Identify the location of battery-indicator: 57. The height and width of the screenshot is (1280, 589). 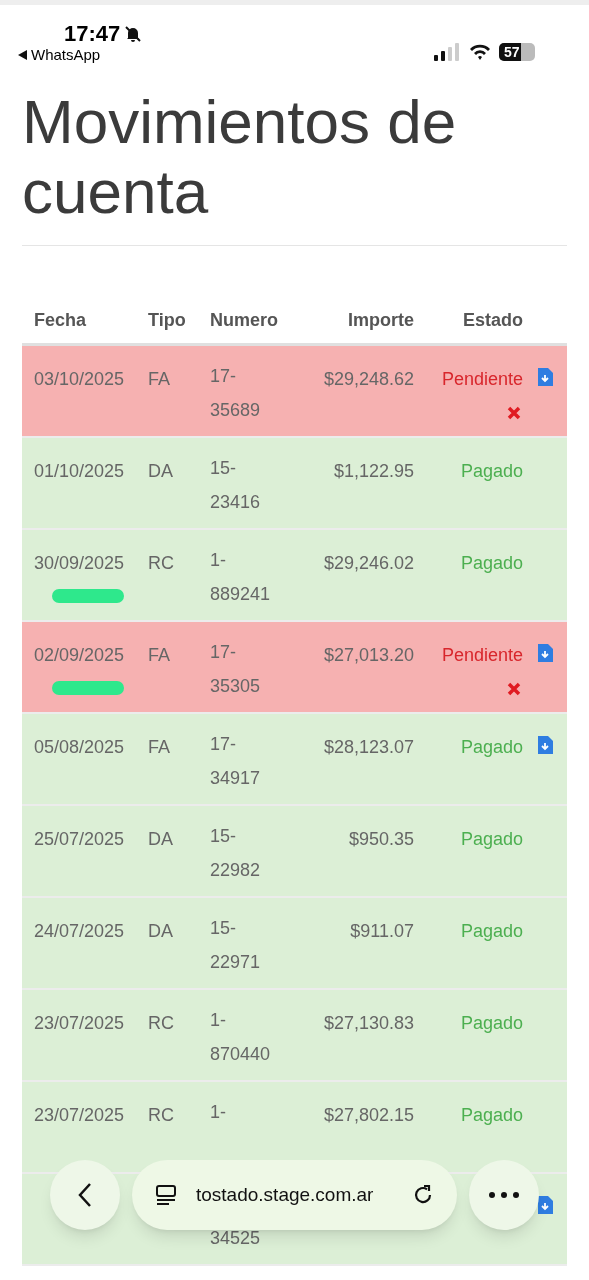
(517, 52).